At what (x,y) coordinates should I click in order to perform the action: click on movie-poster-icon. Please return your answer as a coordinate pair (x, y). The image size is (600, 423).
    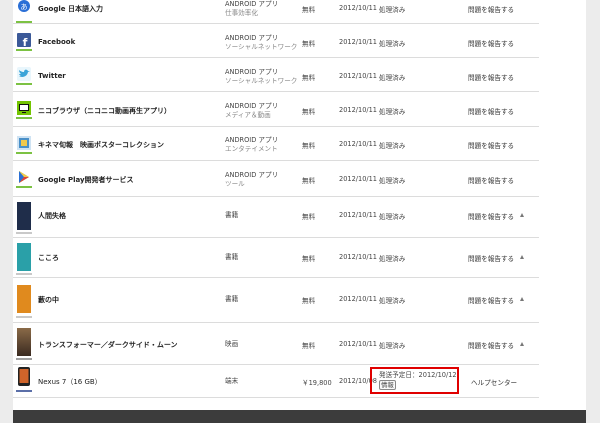
    Looking at the image, I should click on (24, 342).